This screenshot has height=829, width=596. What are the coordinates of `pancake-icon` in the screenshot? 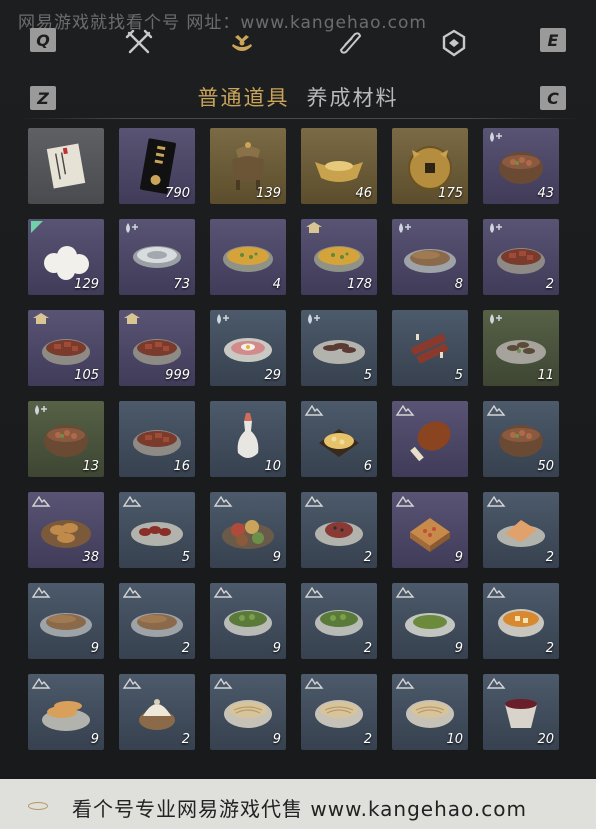 It's located at (521, 533).